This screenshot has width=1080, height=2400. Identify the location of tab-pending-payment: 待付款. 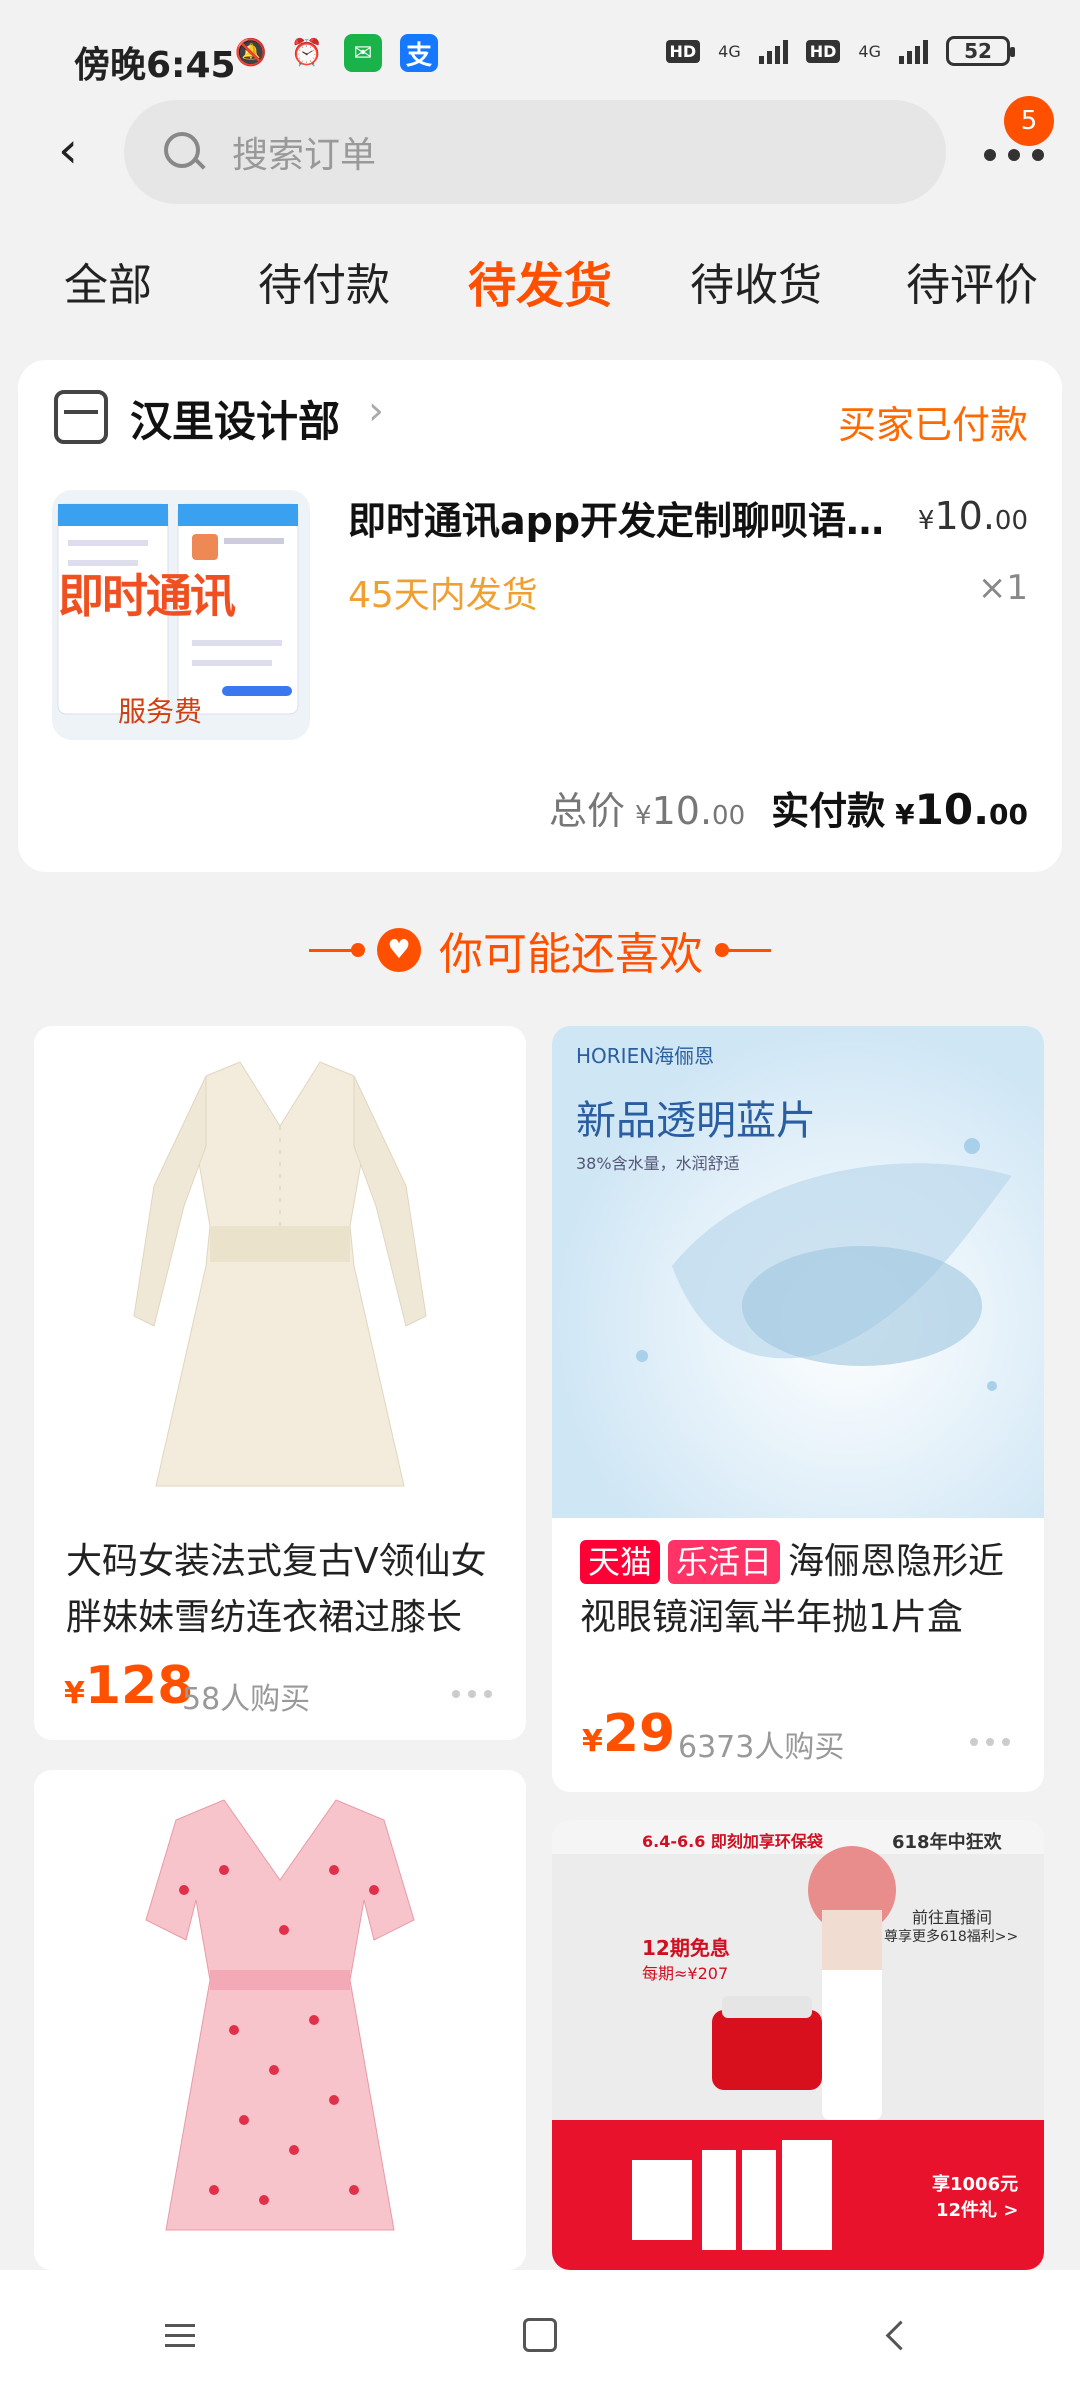
(324, 286).